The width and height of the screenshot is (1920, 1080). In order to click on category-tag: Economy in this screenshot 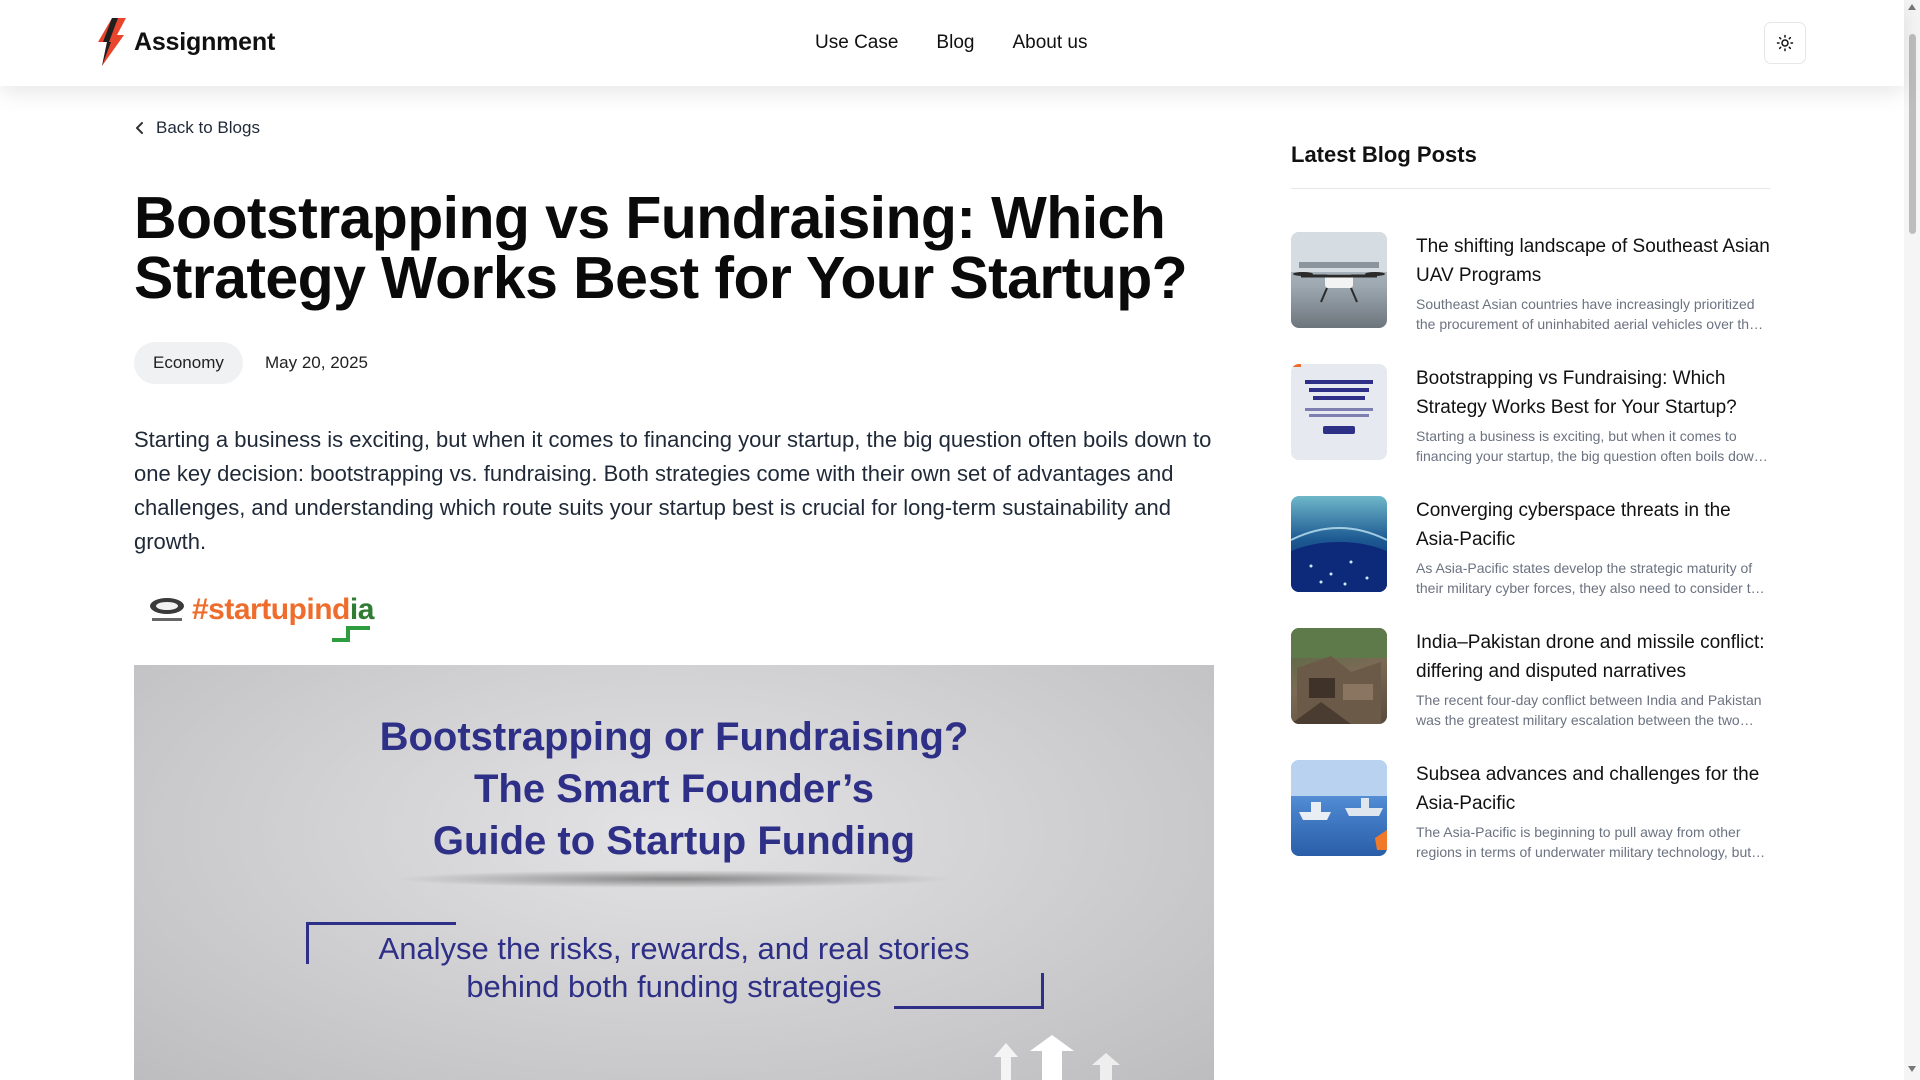, I will do `click(188, 363)`.